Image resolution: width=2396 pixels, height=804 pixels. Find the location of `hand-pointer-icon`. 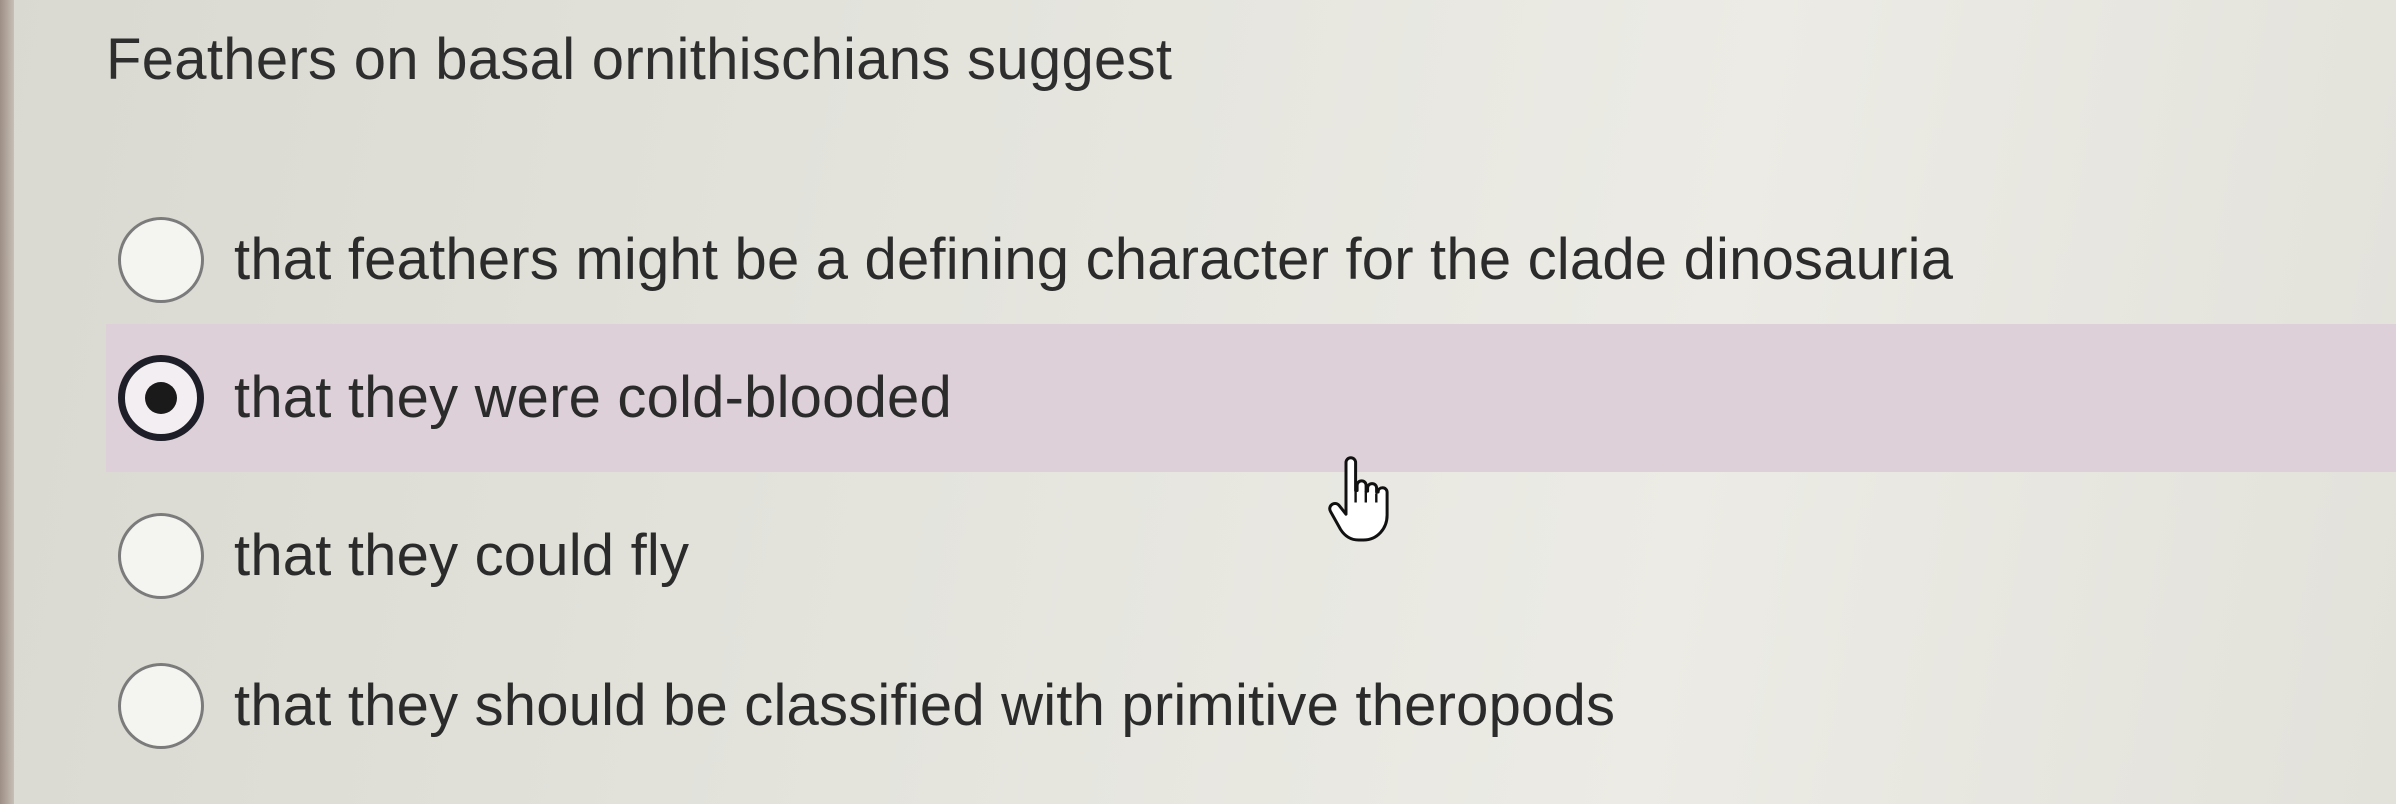

hand-pointer-icon is located at coordinates (1358, 501).